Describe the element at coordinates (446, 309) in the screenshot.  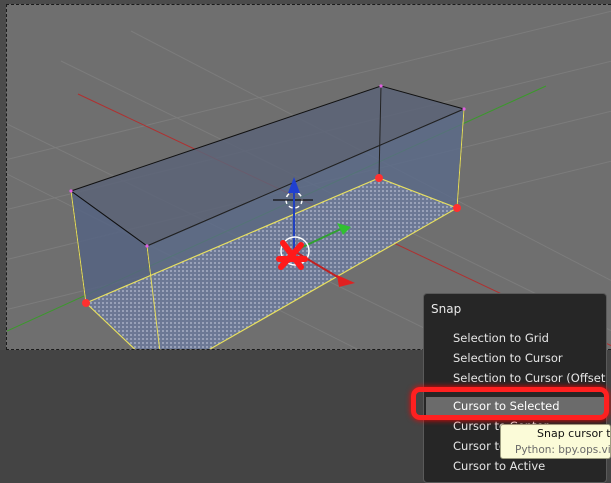
I see `menu-title: Snap` at that location.